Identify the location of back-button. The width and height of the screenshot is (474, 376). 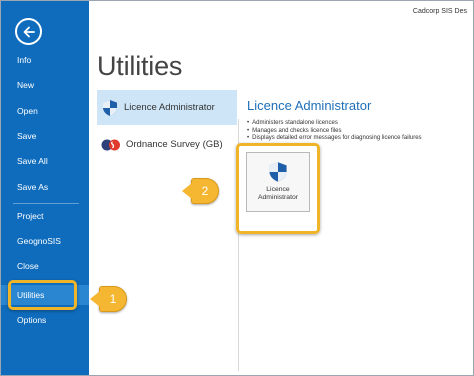
(28, 31).